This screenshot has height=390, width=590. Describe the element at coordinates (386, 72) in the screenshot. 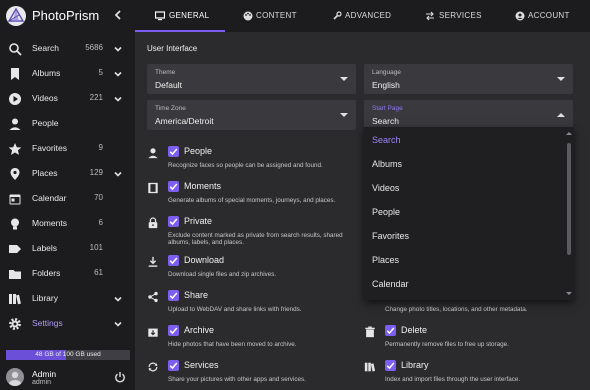

I see `field-label: Language` at that location.